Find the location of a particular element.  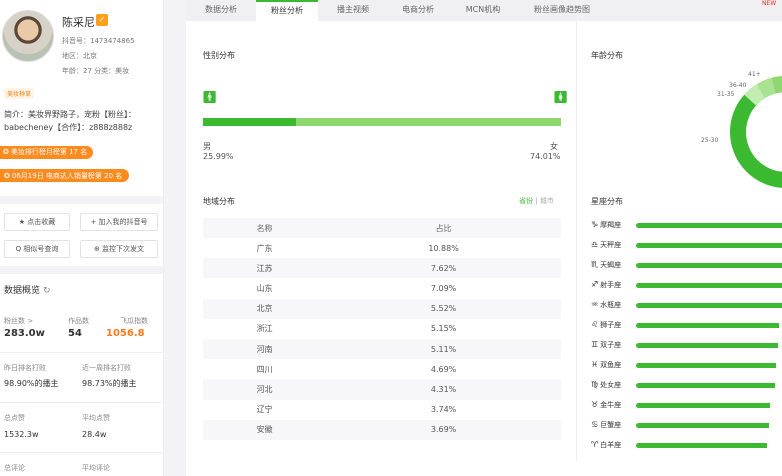

region-share-cell: 5.11% is located at coordinates (443, 349).